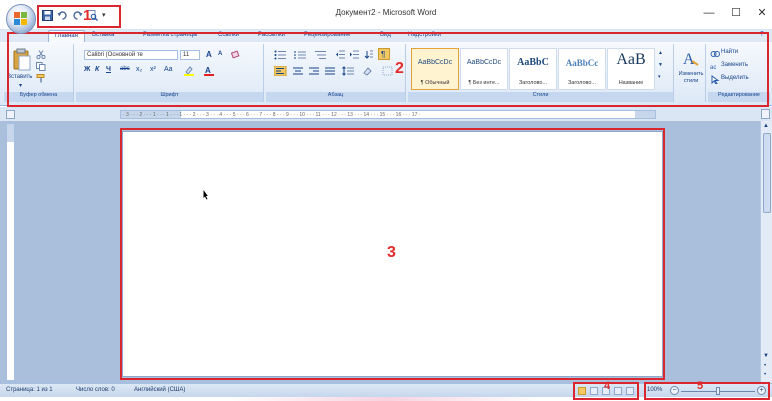 This screenshot has height=401, width=772. I want to click on superscript-button: x², so click(153, 69).